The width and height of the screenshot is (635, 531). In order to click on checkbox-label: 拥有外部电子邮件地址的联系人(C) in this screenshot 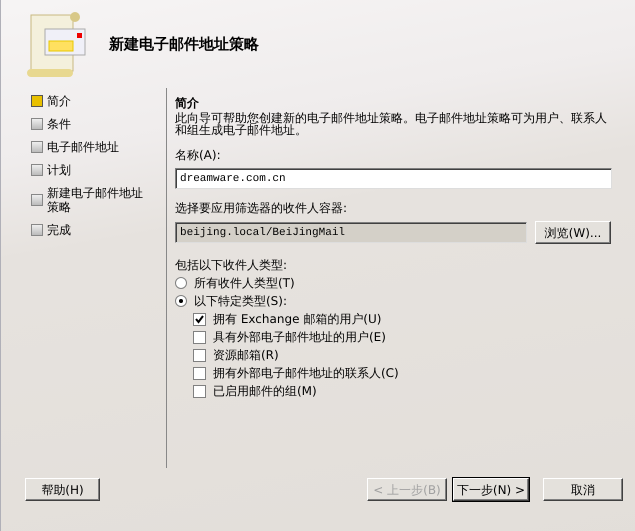, I will do `click(306, 373)`.